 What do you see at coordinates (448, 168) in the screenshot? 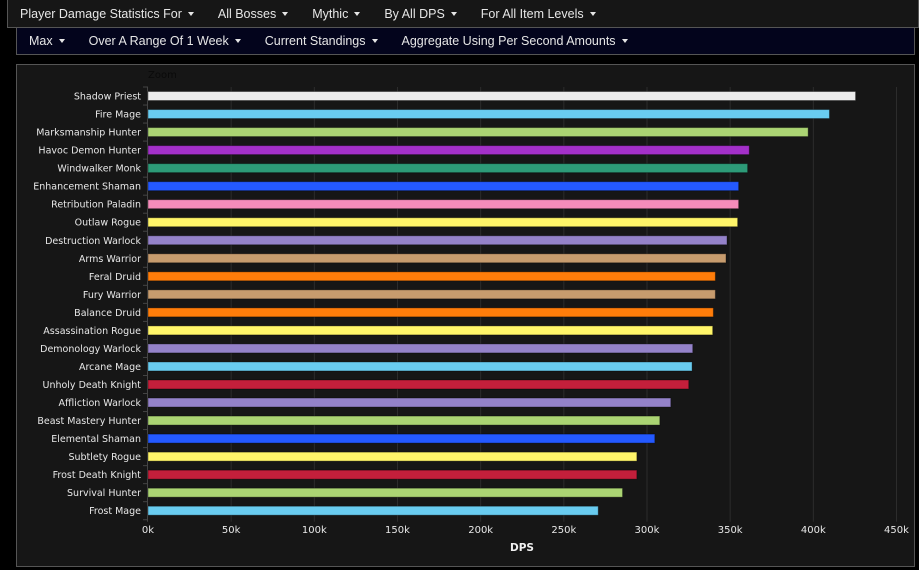
I see `bar-windwalker-monk` at bounding box center [448, 168].